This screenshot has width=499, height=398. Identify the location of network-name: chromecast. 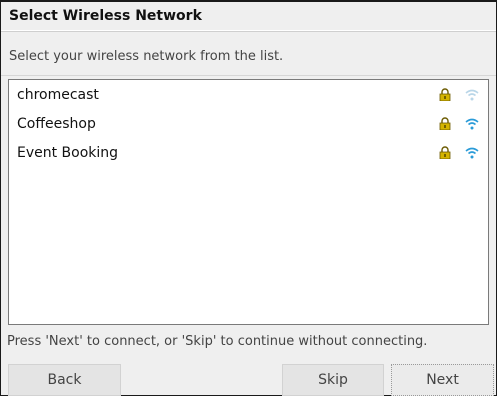
(58, 94).